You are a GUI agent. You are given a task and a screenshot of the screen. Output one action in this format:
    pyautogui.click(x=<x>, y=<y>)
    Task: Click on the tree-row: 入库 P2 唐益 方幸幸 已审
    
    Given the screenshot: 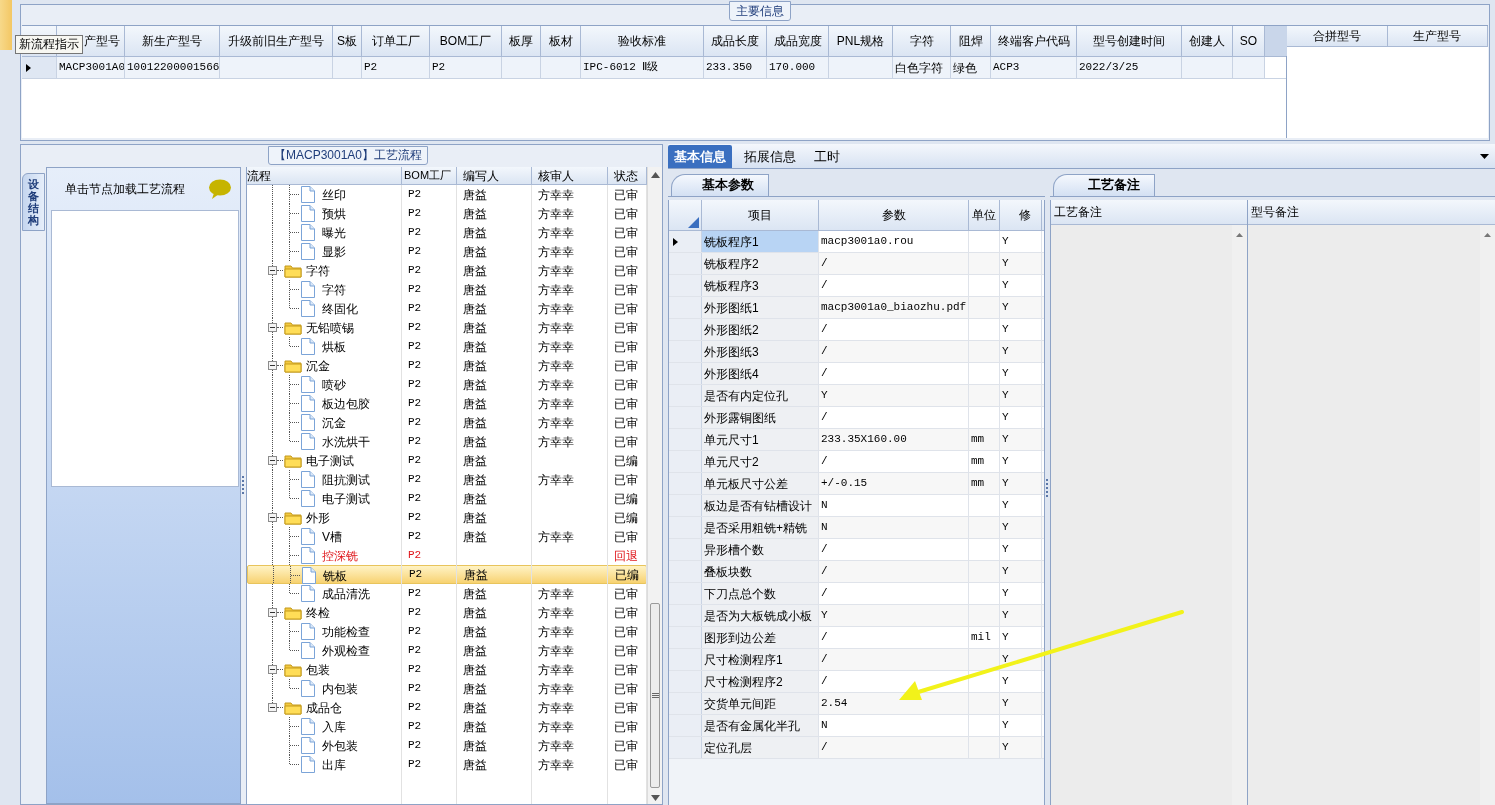 What is the action you would take?
    pyautogui.click(x=447, y=726)
    